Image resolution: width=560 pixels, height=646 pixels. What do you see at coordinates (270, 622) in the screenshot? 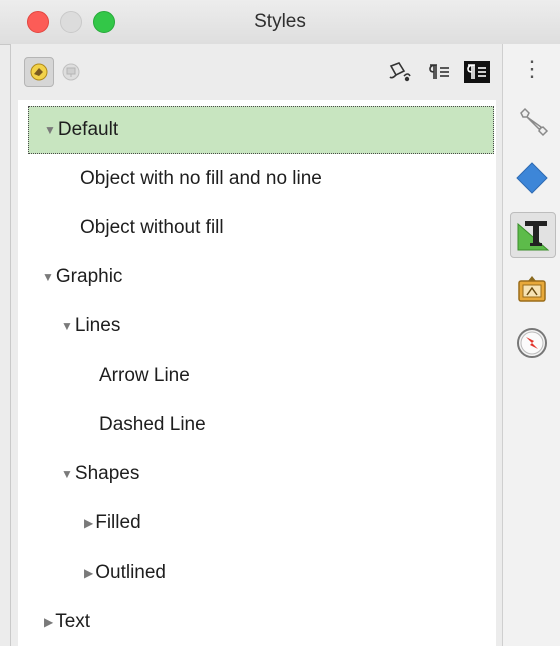
I see `tree-item-text: ▶ Text` at bounding box center [270, 622].